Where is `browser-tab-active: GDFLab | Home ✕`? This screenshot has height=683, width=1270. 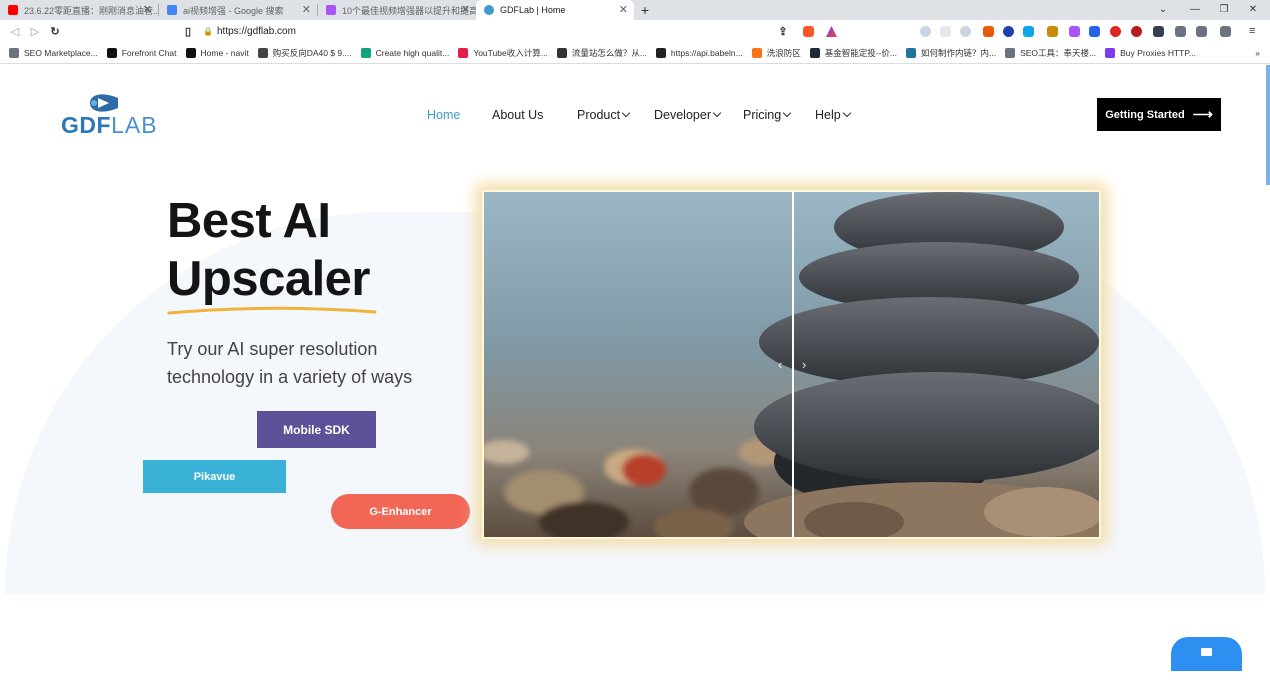 browser-tab-active: GDFLab | Home ✕ is located at coordinates (555, 10).